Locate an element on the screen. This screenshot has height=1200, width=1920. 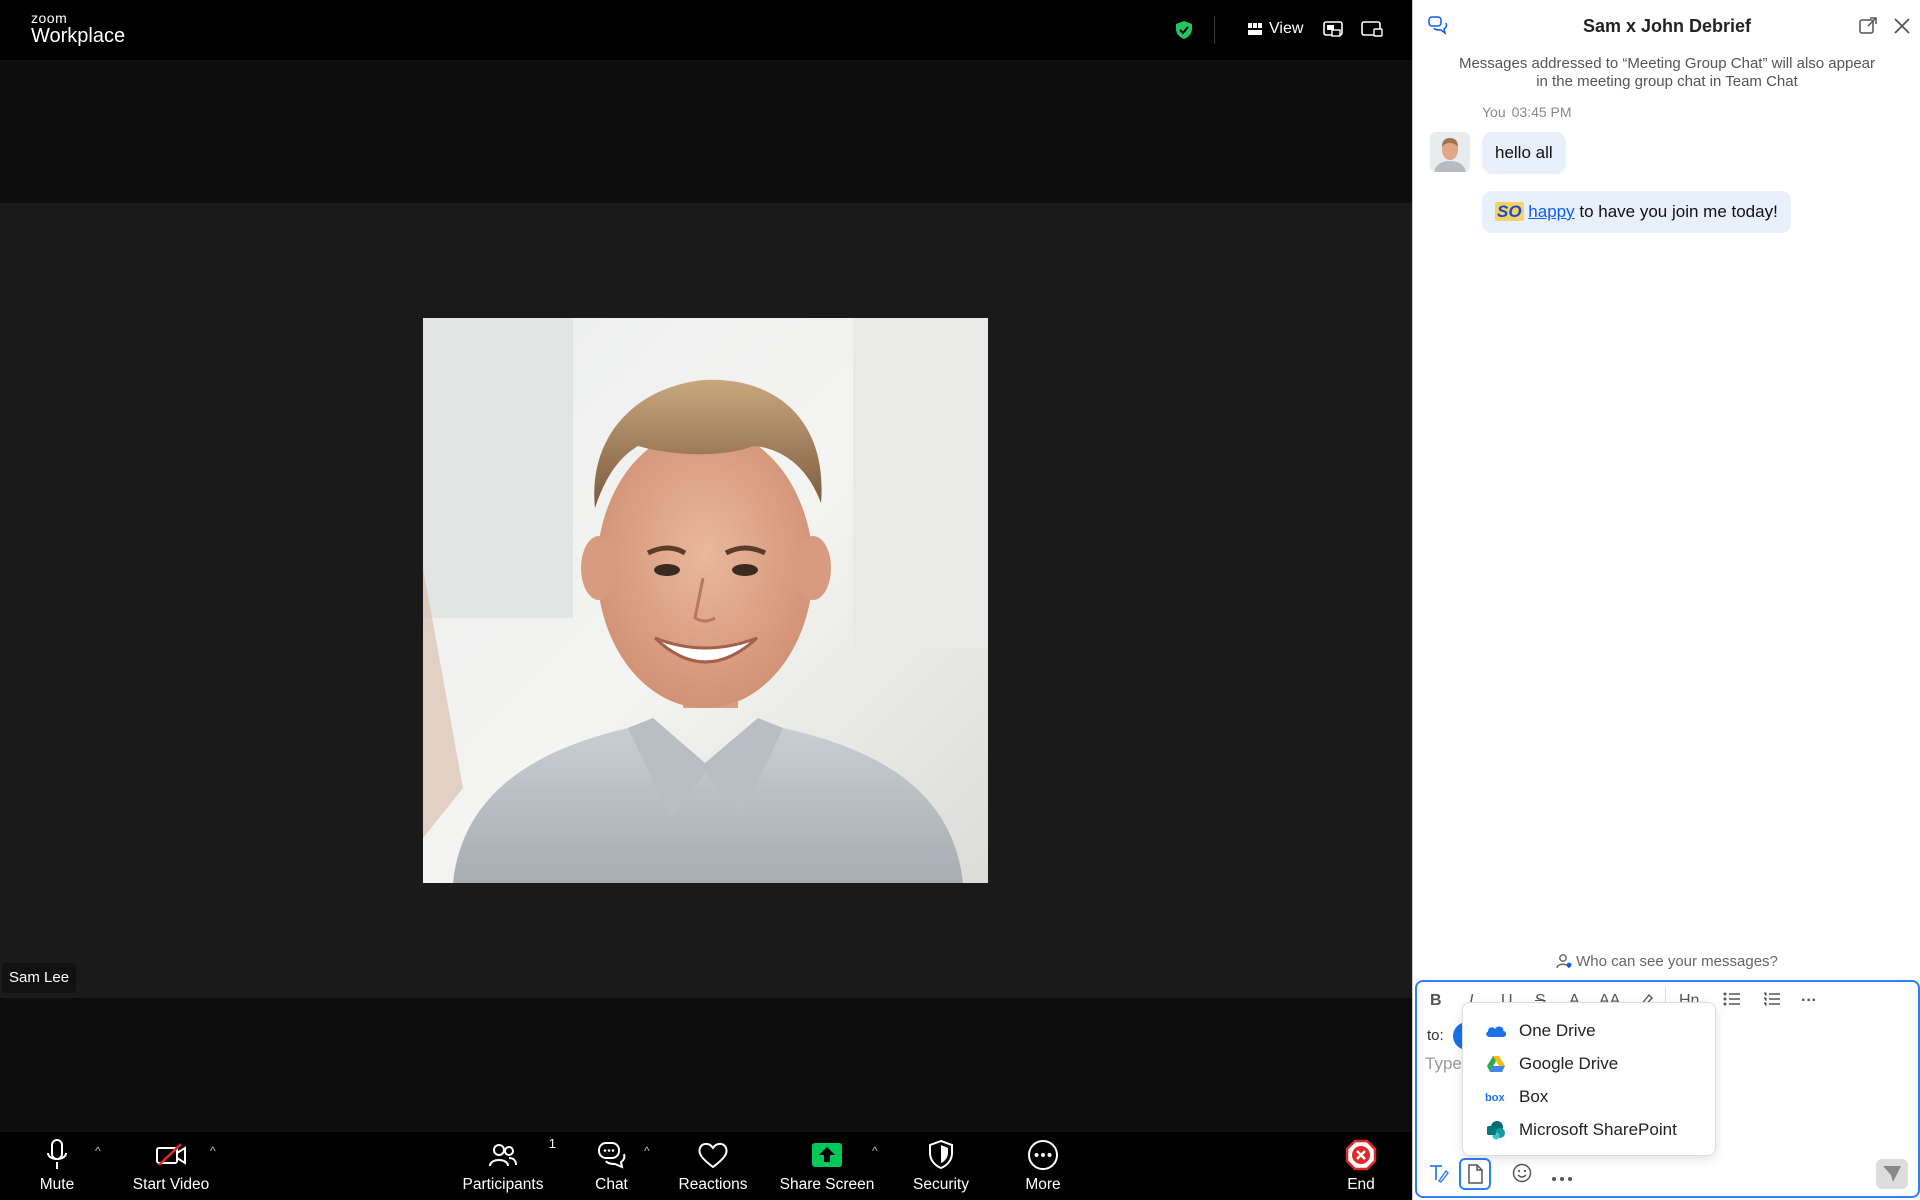
send-button is located at coordinates (1892, 1174).